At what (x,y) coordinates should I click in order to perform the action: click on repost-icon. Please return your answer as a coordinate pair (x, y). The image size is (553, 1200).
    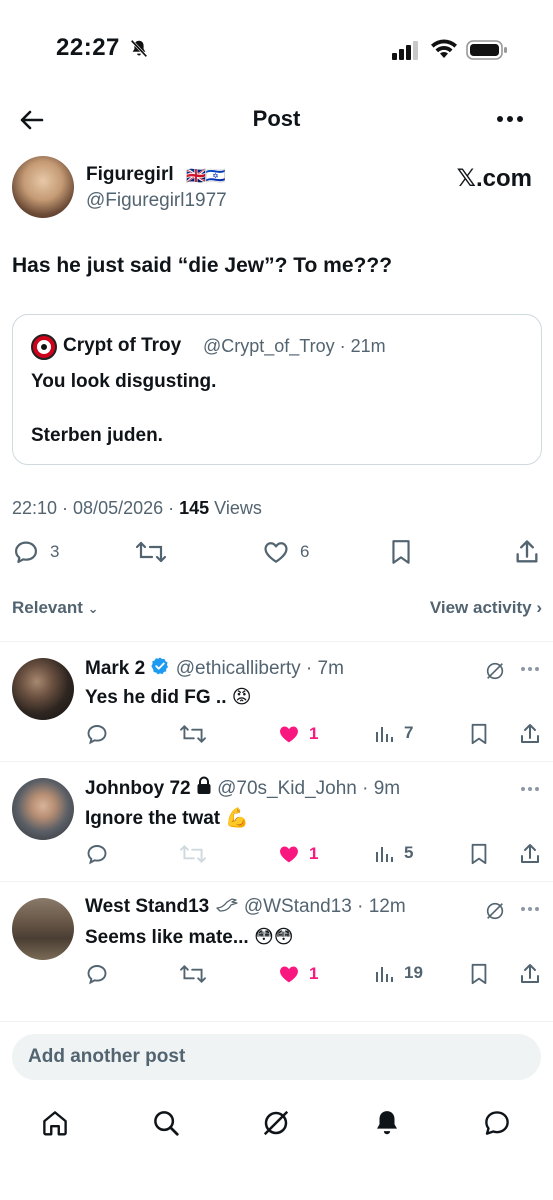
    Looking at the image, I should click on (151, 552).